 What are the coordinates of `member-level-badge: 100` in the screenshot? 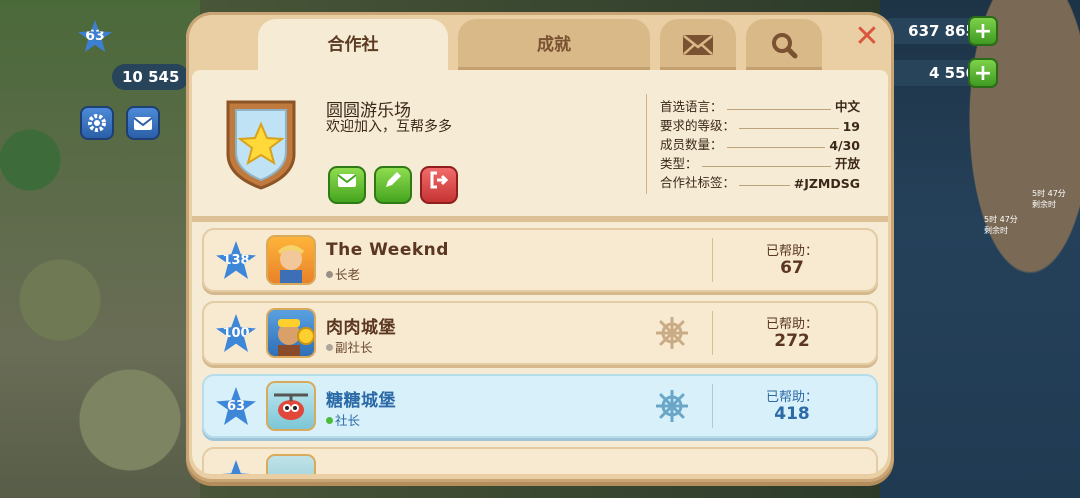 It's located at (236, 333).